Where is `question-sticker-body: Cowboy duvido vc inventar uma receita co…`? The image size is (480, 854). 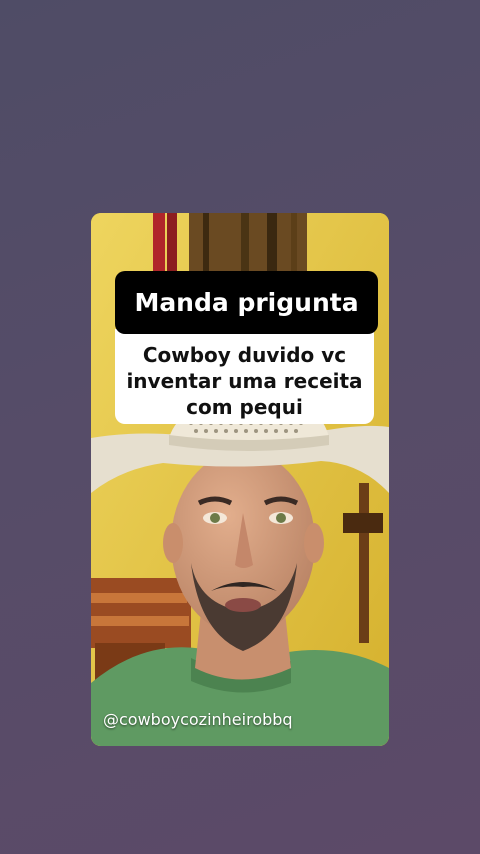 question-sticker-body: Cowboy duvido vc inventar uma receita co… is located at coordinates (244, 376).